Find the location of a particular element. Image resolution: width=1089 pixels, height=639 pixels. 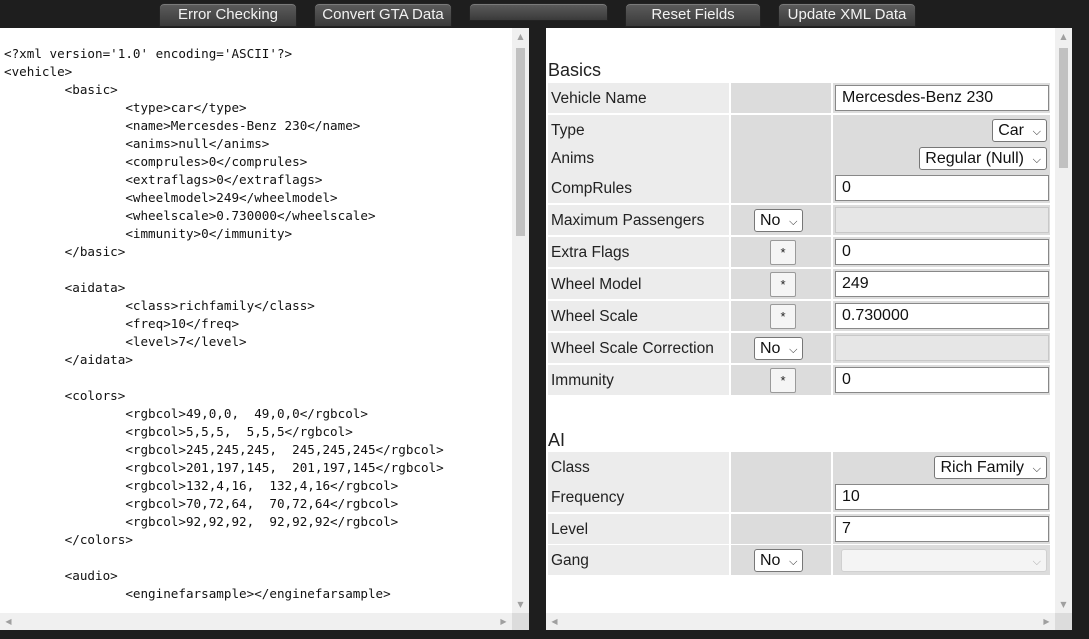

wheel-model-label: Wheel Model is located at coordinates (596, 284).